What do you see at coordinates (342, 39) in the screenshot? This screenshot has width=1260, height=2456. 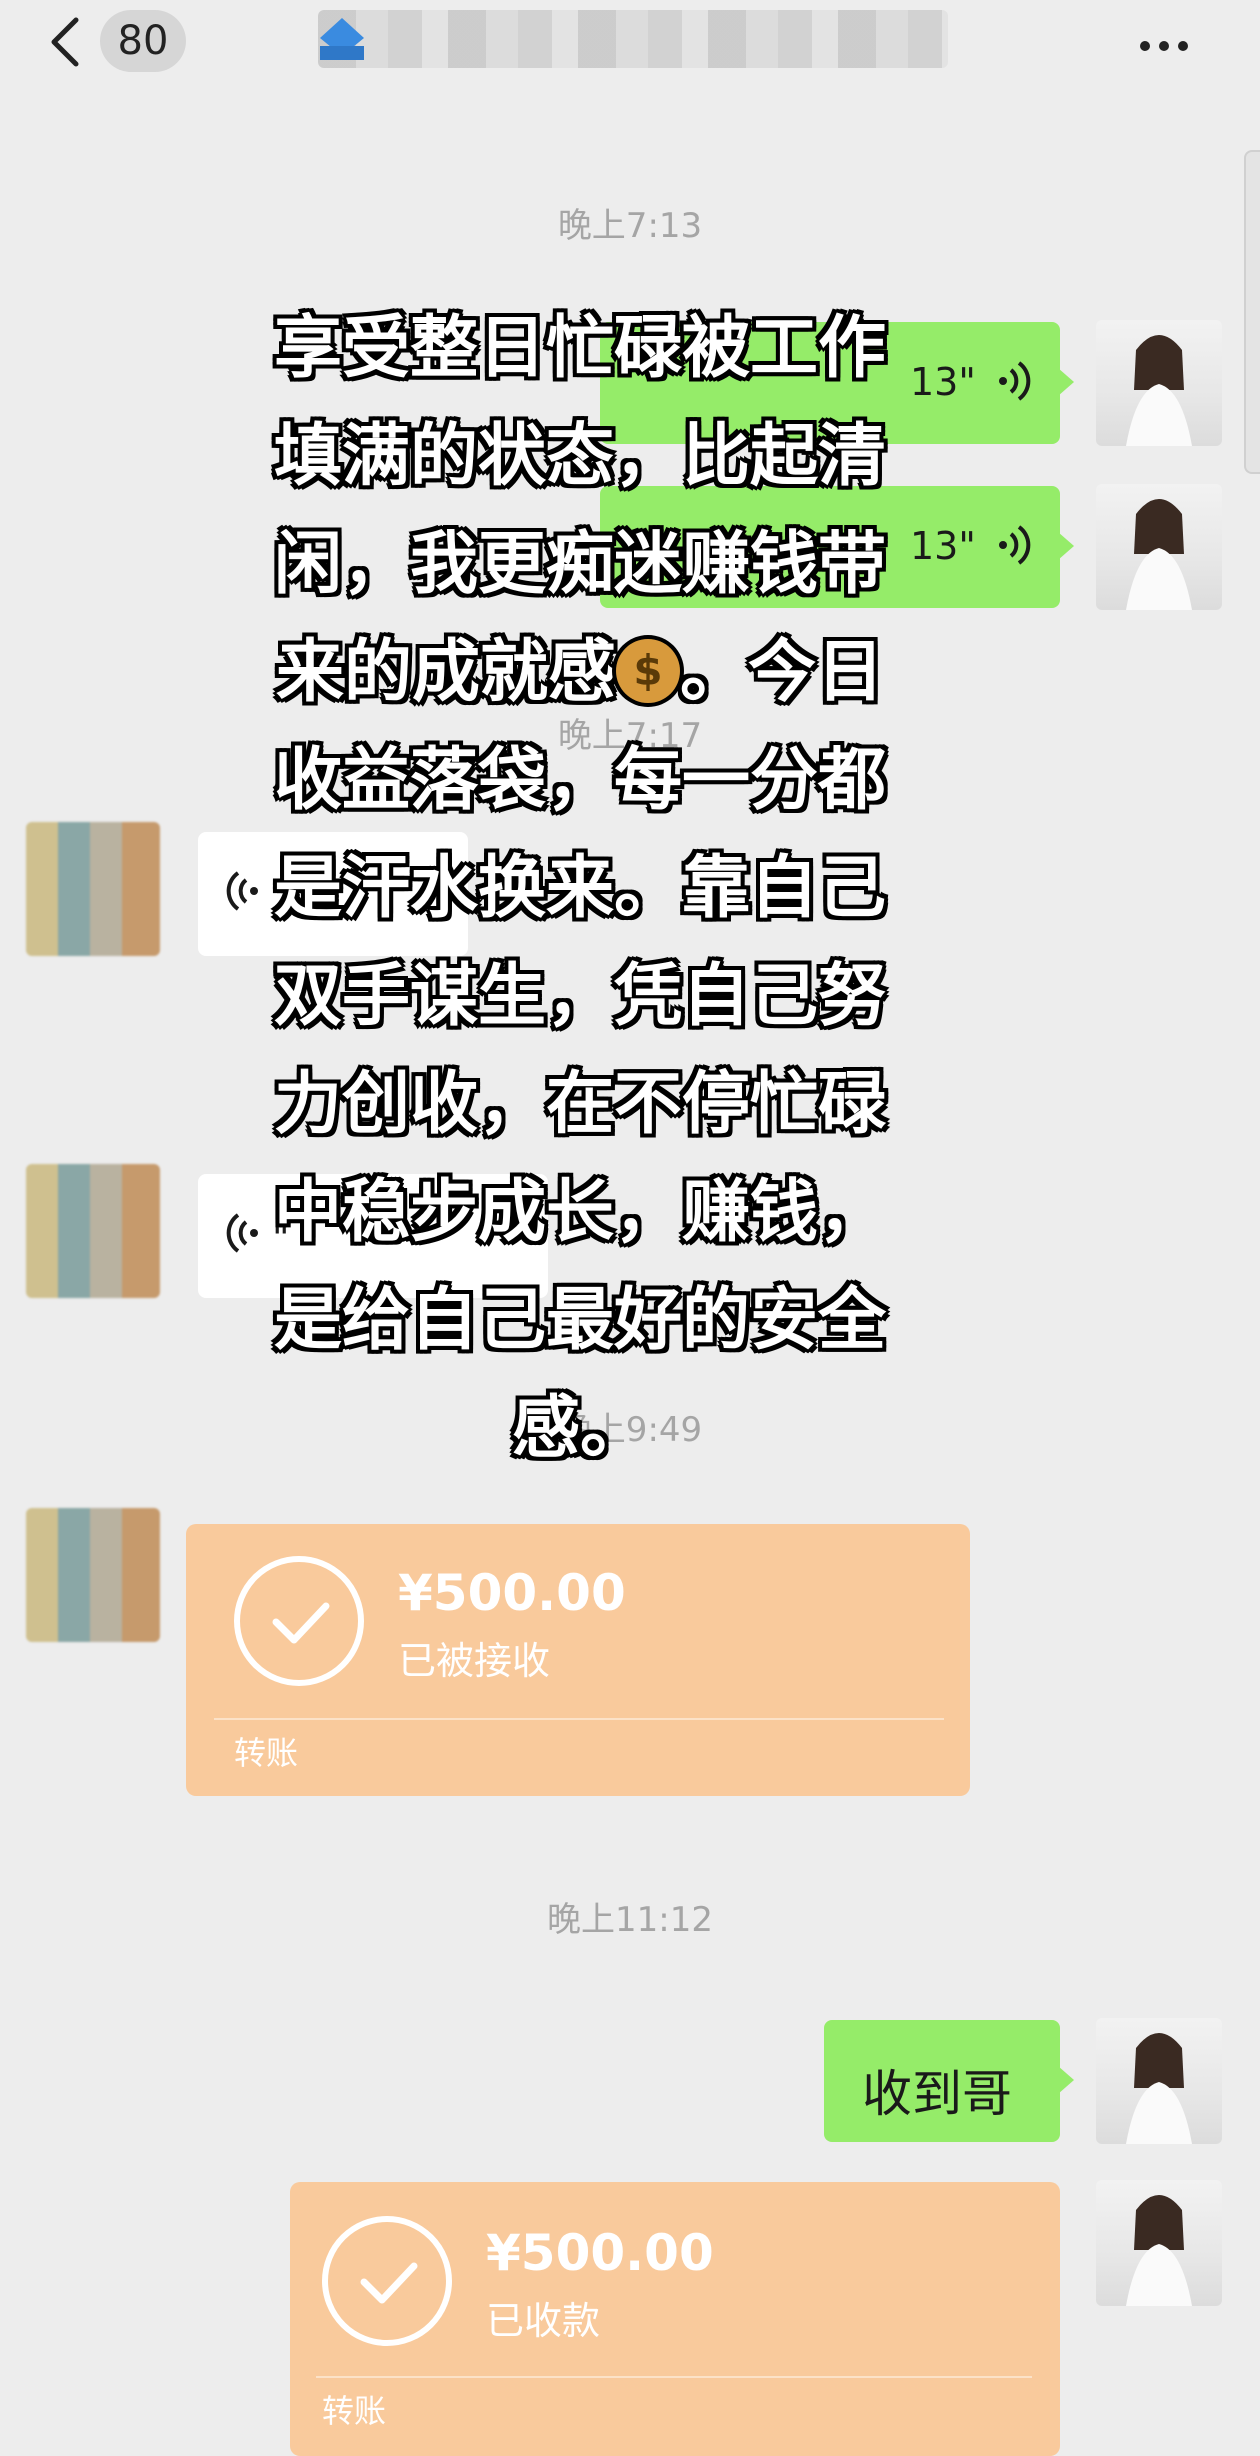 I see `title-logo-icon` at bounding box center [342, 39].